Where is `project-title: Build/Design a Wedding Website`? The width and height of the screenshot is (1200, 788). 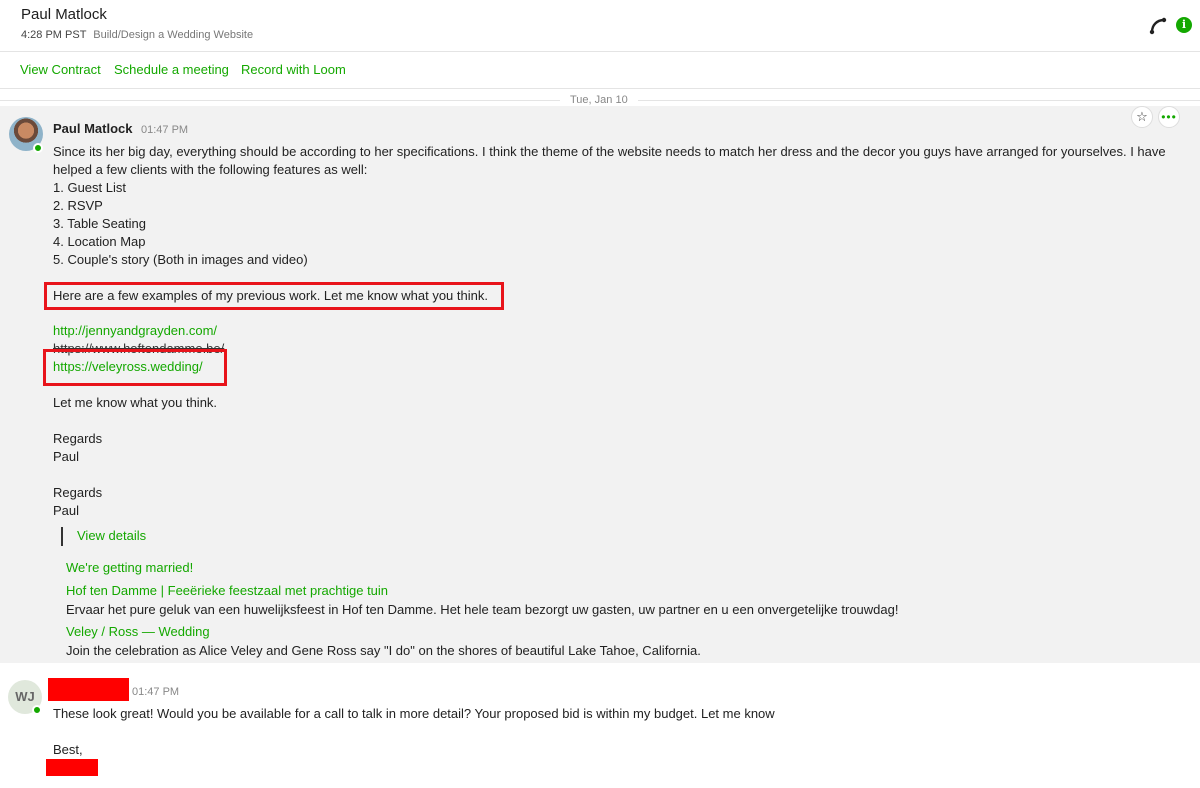 project-title: Build/Design a Wedding Website is located at coordinates (173, 35).